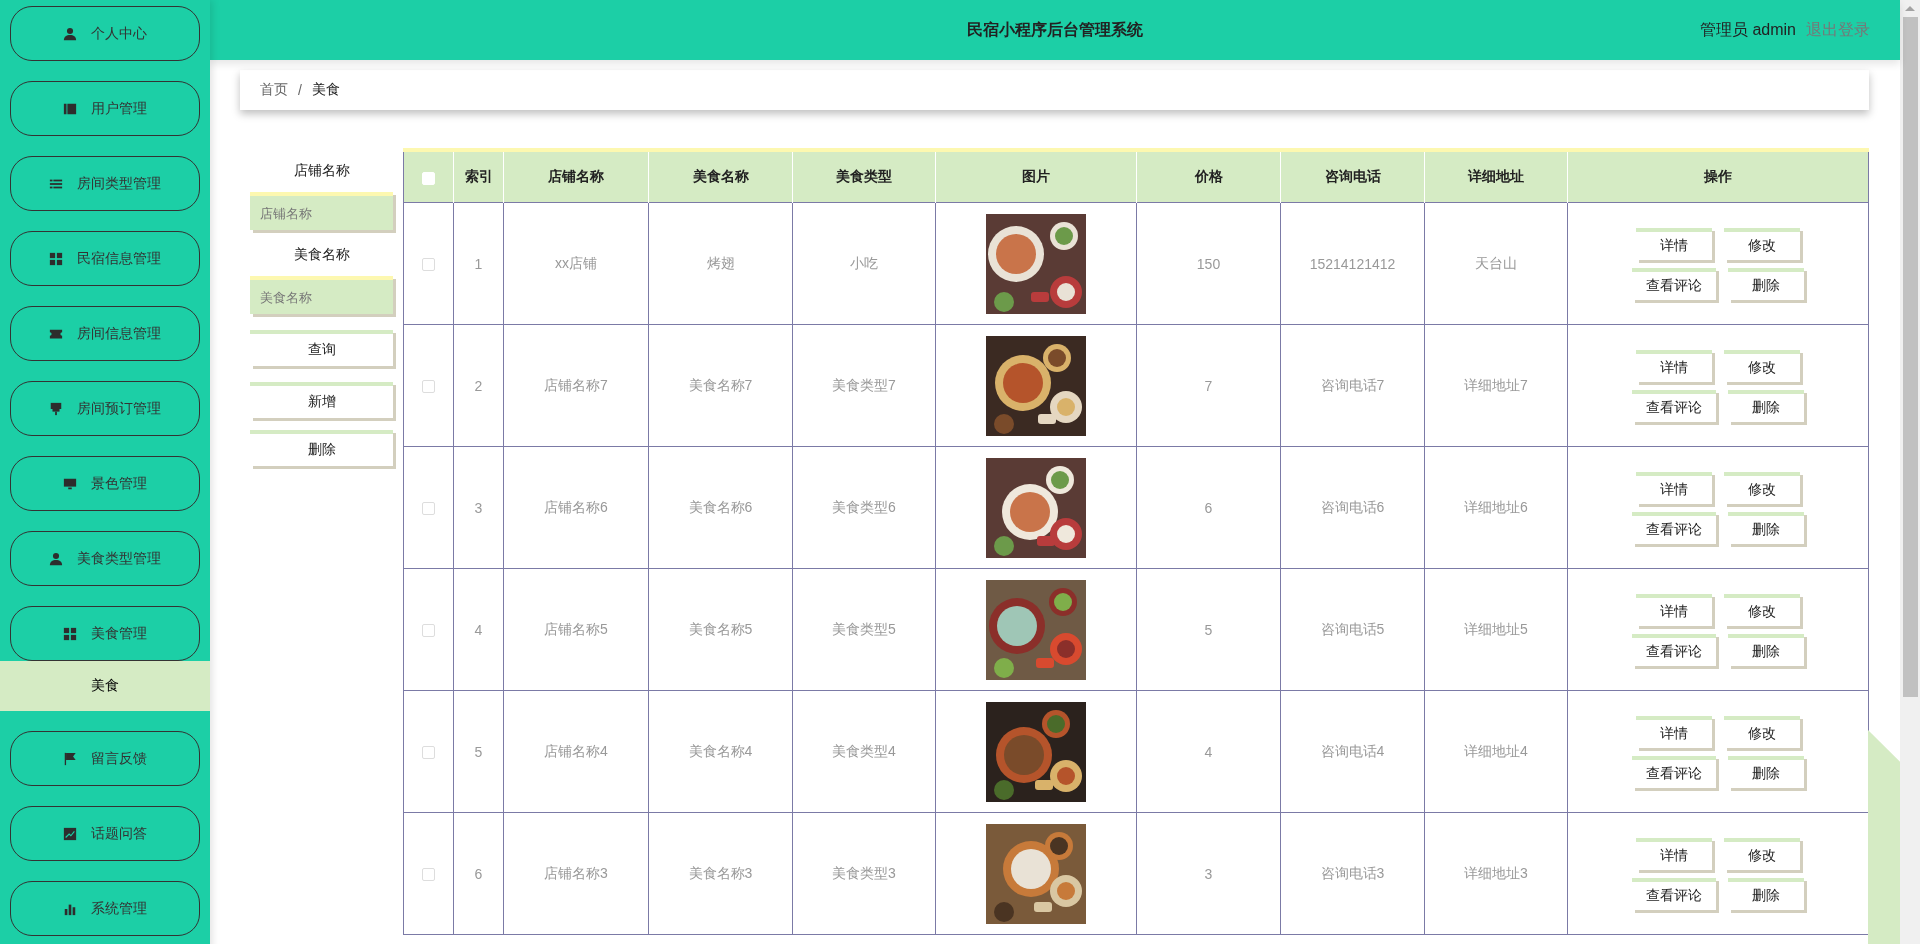 The image size is (1920, 944). I want to click on table-cell: 咨询电话4, so click(1352, 751).